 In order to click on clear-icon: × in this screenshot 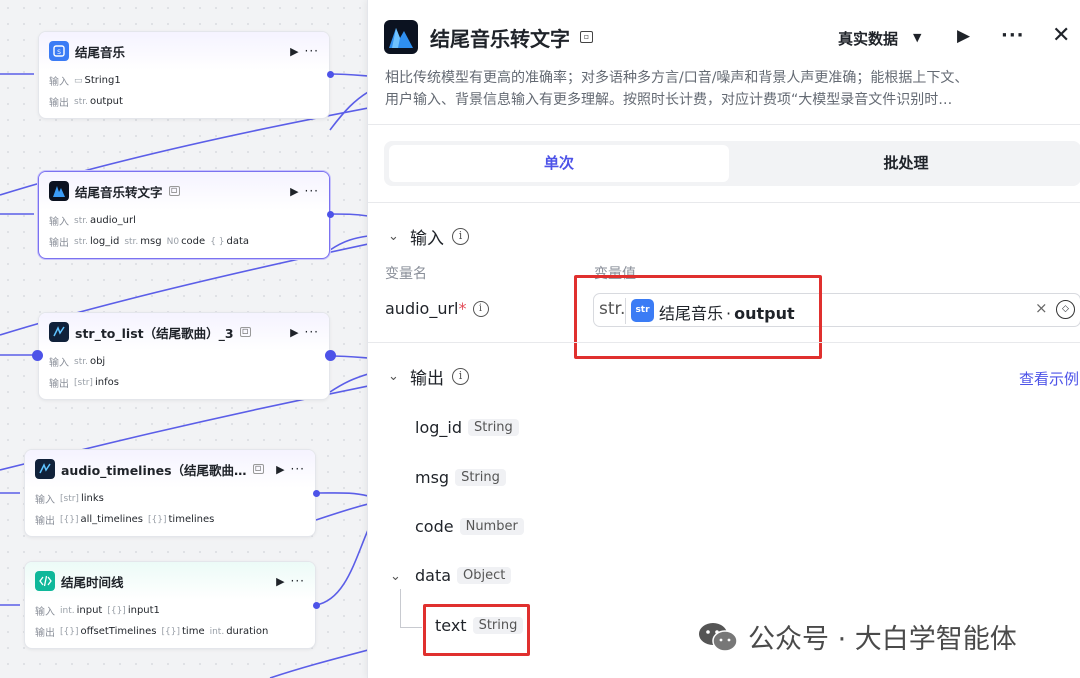, I will do `click(1041, 308)`.